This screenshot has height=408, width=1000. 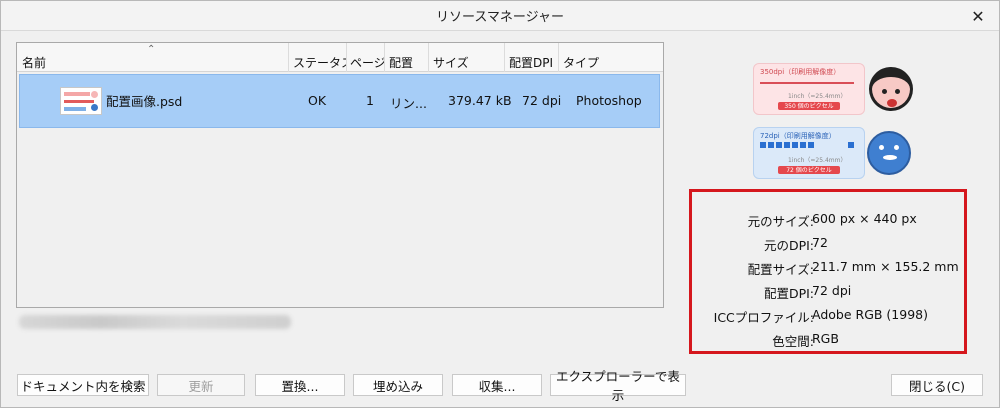 I want to click on preview-card-350dpi: 350dpi（印刷用解像度） 1inch（=25.4mm） 350 個のピクセル, so click(x=809, y=89).